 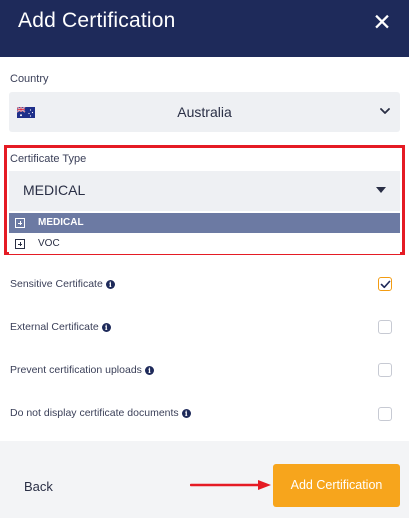 What do you see at coordinates (204, 244) in the screenshot?
I see `certificate-option-voc: VOC` at bounding box center [204, 244].